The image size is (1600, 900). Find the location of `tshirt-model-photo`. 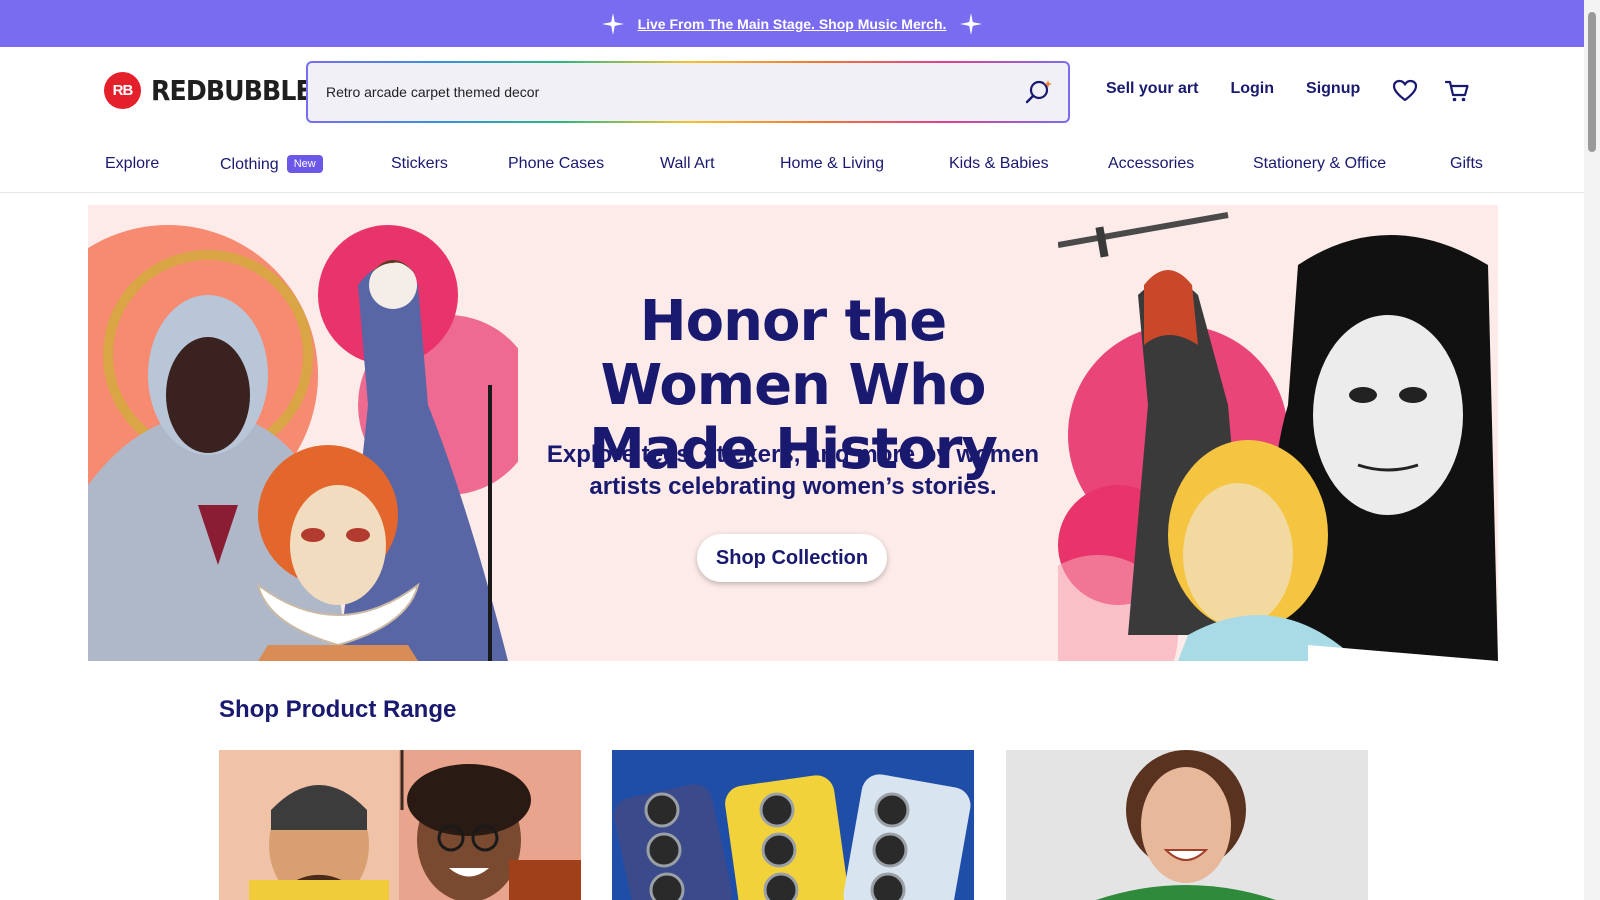

tshirt-model-photo is located at coordinates (1187, 825).